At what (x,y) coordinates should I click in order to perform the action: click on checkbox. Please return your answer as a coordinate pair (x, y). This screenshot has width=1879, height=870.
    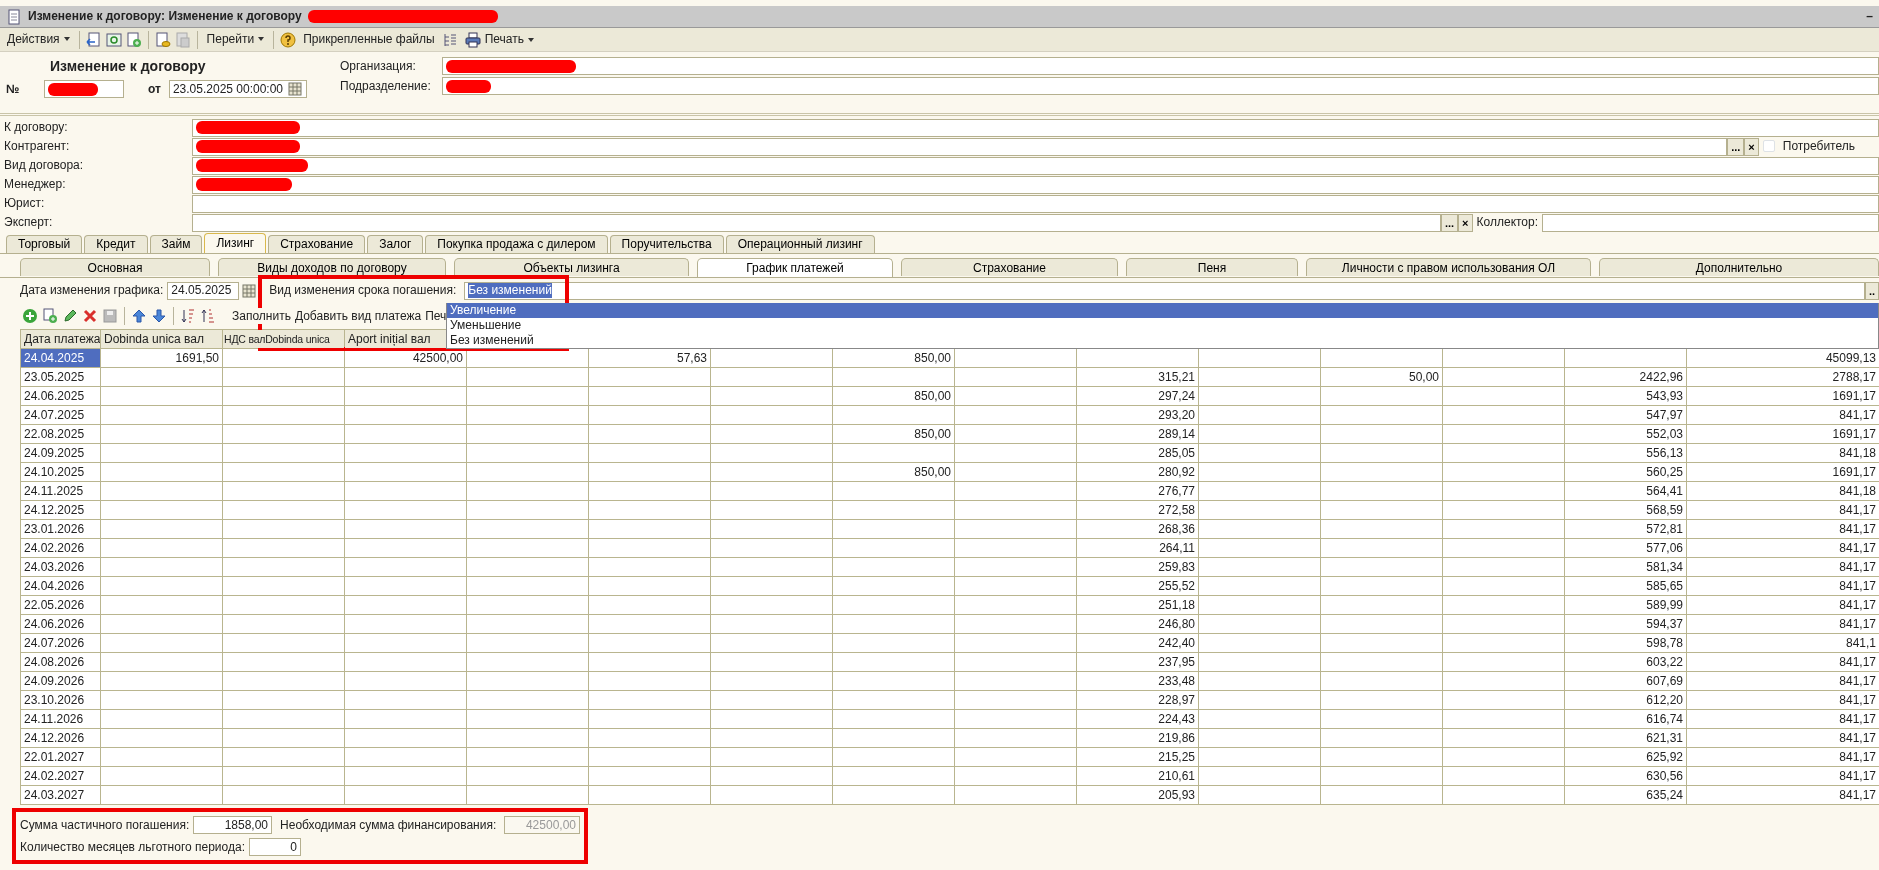
    Looking at the image, I should click on (1768, 146).